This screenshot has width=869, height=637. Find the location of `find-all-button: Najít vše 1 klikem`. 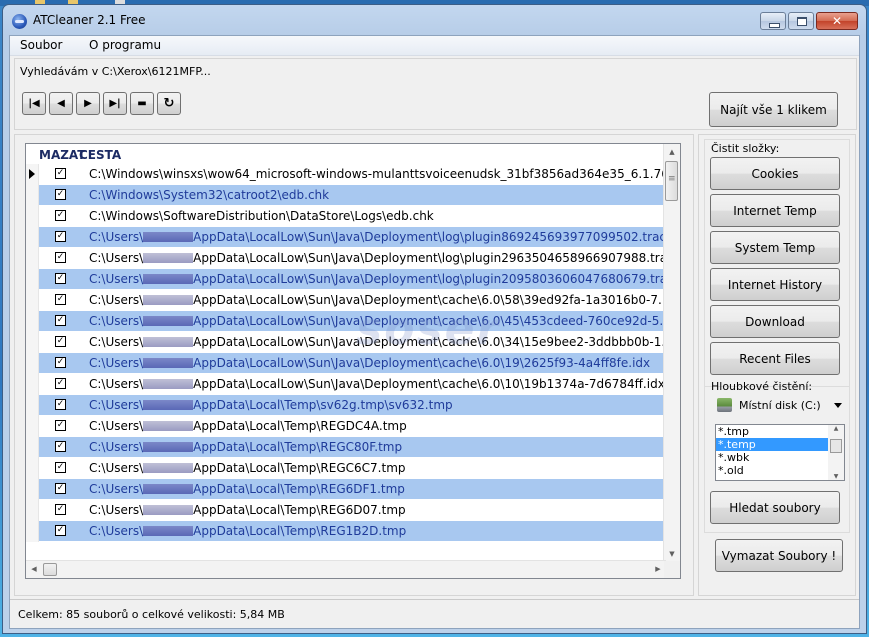

find-all-button: Najít vše 1 klikem is located at coordinates (773, 109).